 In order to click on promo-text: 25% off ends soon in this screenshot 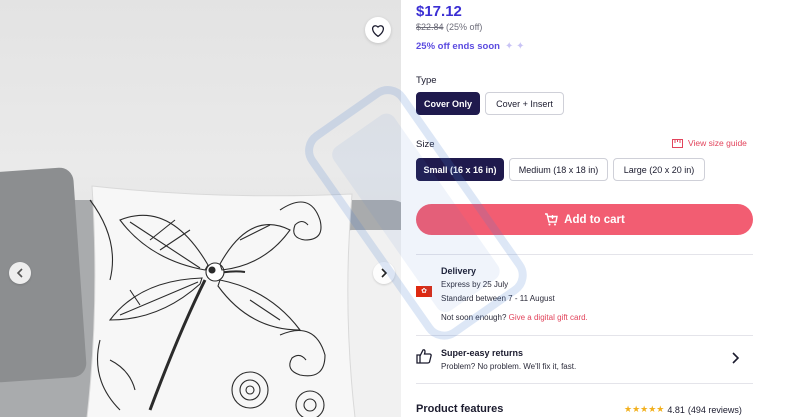, I will do `click(458, 46)`.